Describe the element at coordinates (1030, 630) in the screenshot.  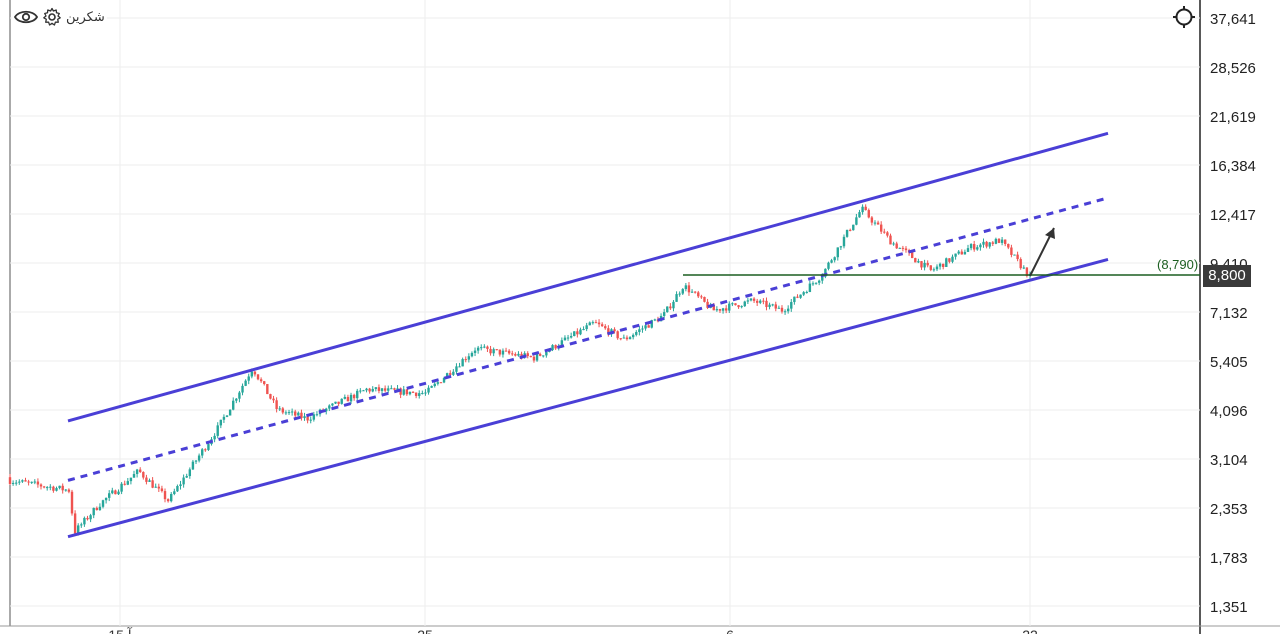
I see `x-tick-label: 22` at that location.